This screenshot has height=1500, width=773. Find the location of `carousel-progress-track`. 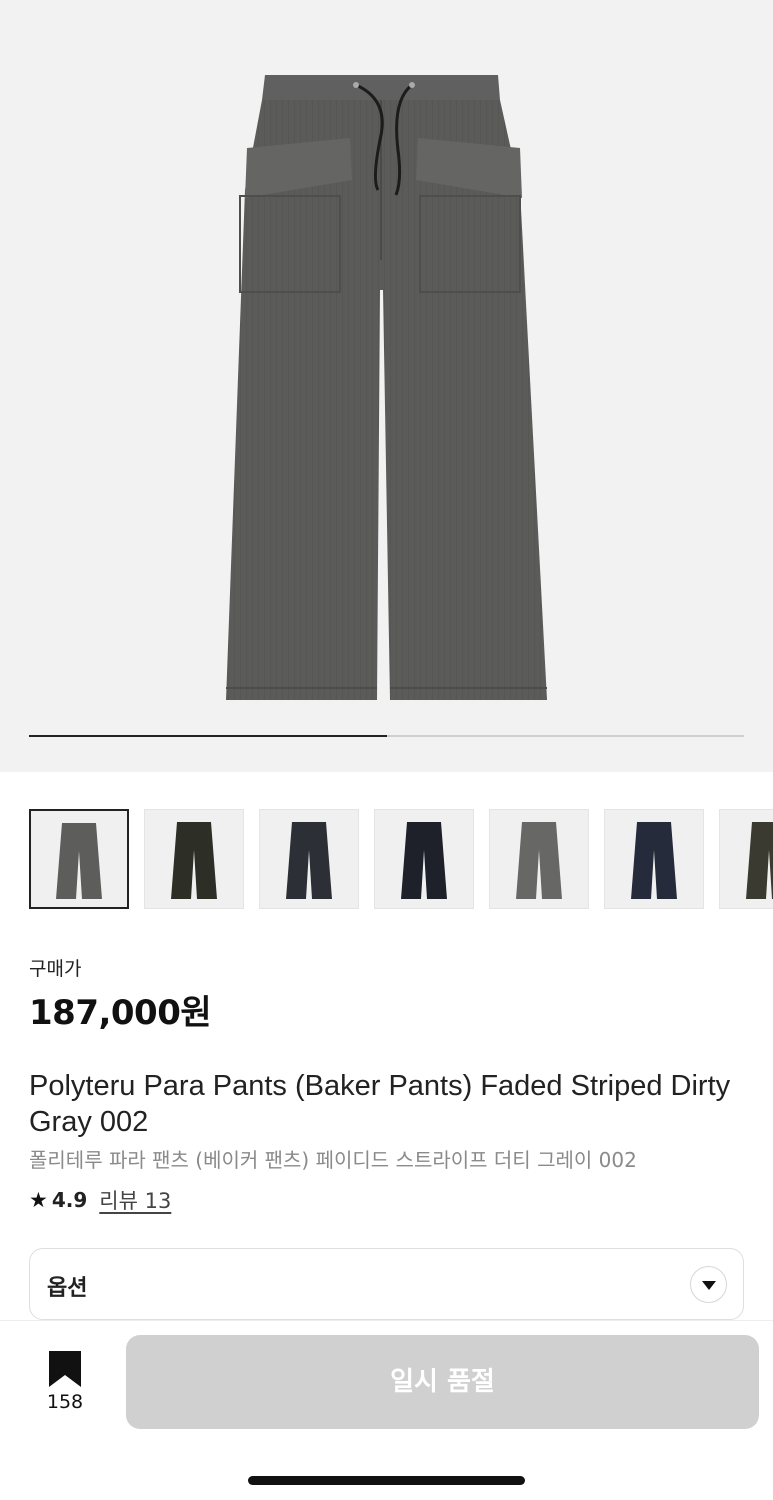

carousel-progress-track is located at coordinates (386, 736).